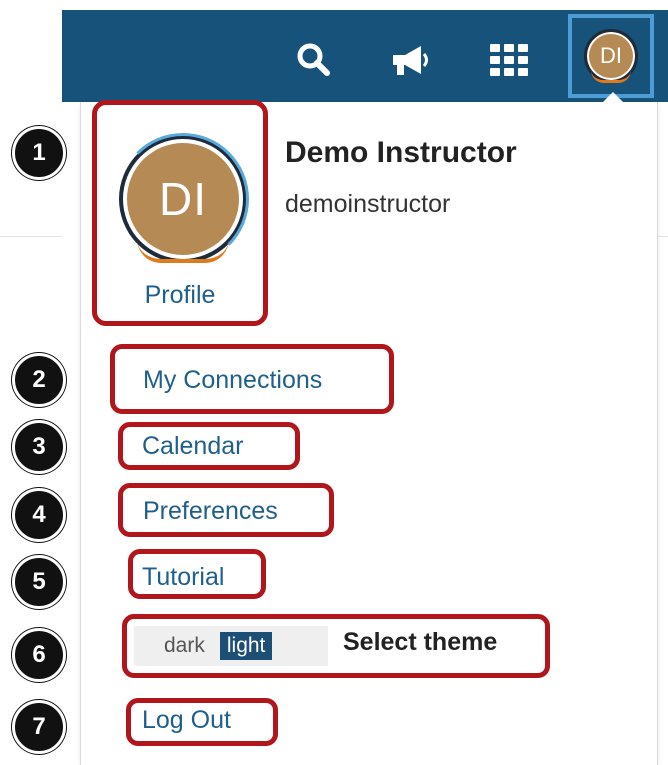  What do you see at coordinates (39, 153) in the screenshot?
I see `step-marker: 1` at bounding box center [39, 153].